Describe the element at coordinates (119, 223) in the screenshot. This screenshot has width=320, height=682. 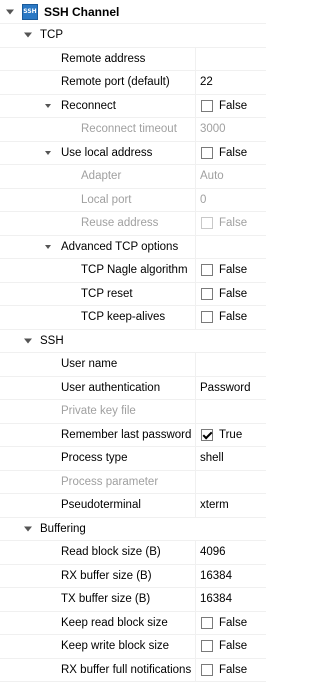
I see `property-label: Reuse address` at that location.